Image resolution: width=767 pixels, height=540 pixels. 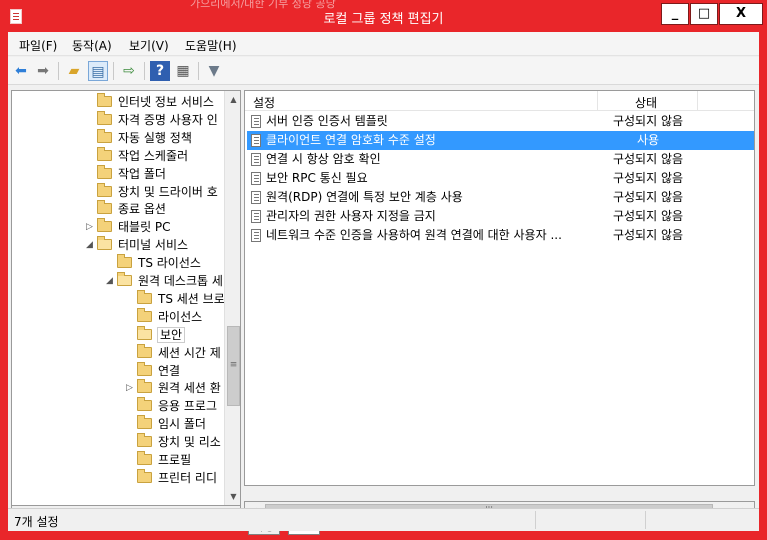 What do you see at coordinates (142, 173) in the screenshot?
I see `tree-item-label: 작업 폴더` at bounding box center [142, 173].